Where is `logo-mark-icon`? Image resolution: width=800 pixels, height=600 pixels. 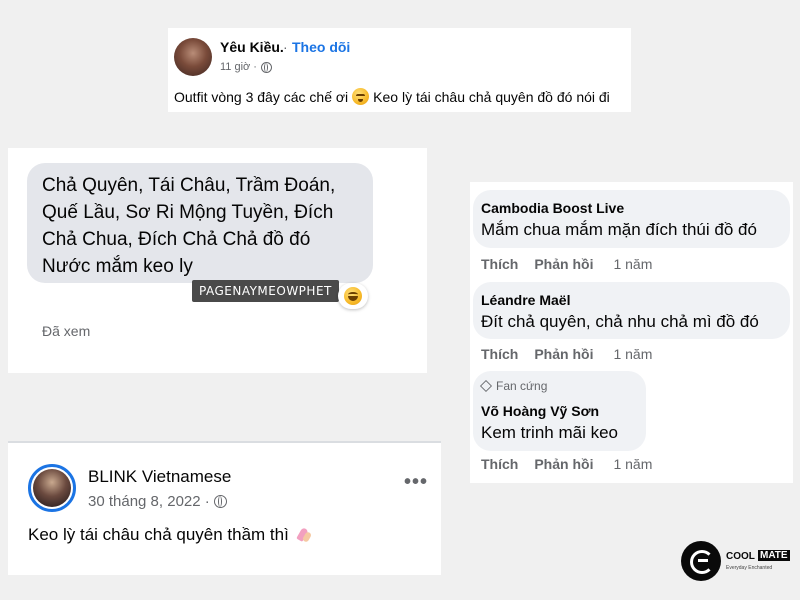 logo-mark-icon is located at coordinates (701, 561).